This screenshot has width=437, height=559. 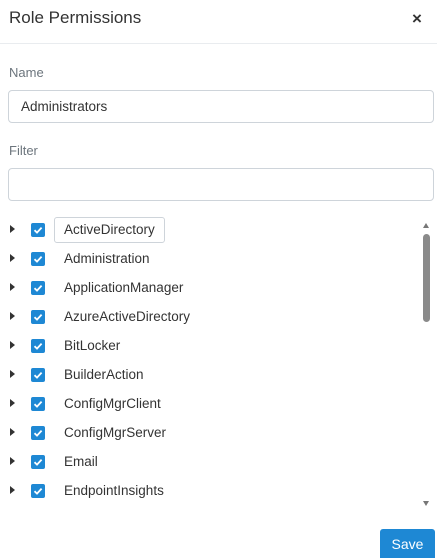 What do you see at coordinates (210, 404) in the screenshot?
I see `tree-node: ConfigMgrClient` at bounding box center [210, 404].